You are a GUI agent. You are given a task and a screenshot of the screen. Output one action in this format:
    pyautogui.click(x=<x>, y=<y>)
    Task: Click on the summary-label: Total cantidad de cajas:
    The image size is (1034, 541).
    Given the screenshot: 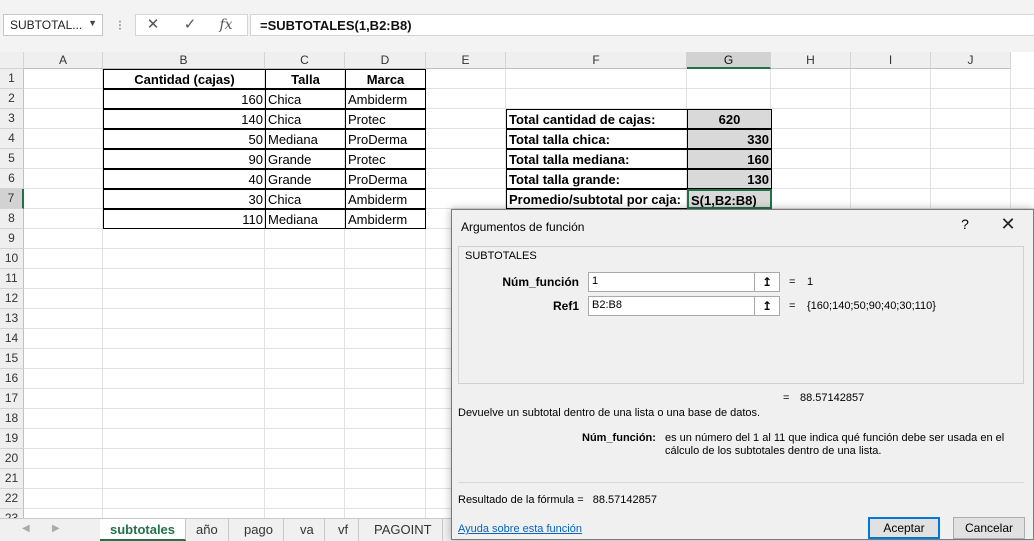 What is the action you would take?
    pyautogui.click(x=597, y=119)
    